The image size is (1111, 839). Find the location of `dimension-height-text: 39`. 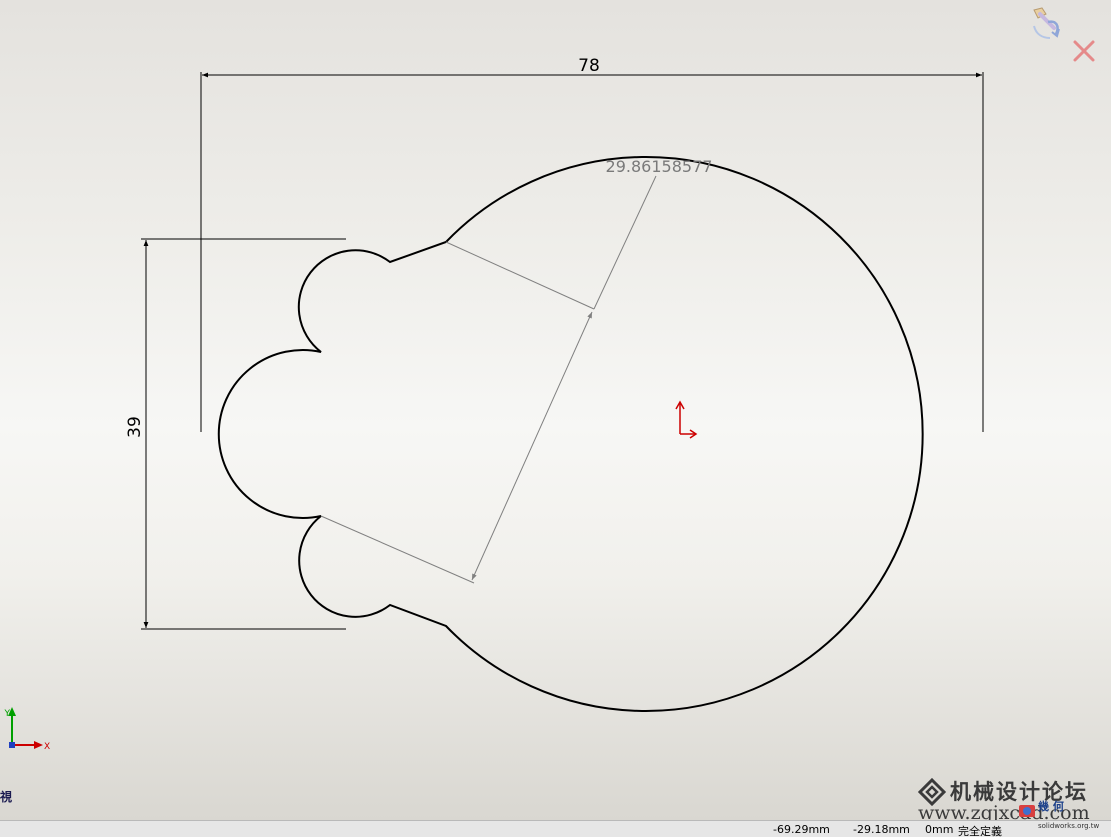

dimension-height-text: 39 is located at coordinates (135, 427).